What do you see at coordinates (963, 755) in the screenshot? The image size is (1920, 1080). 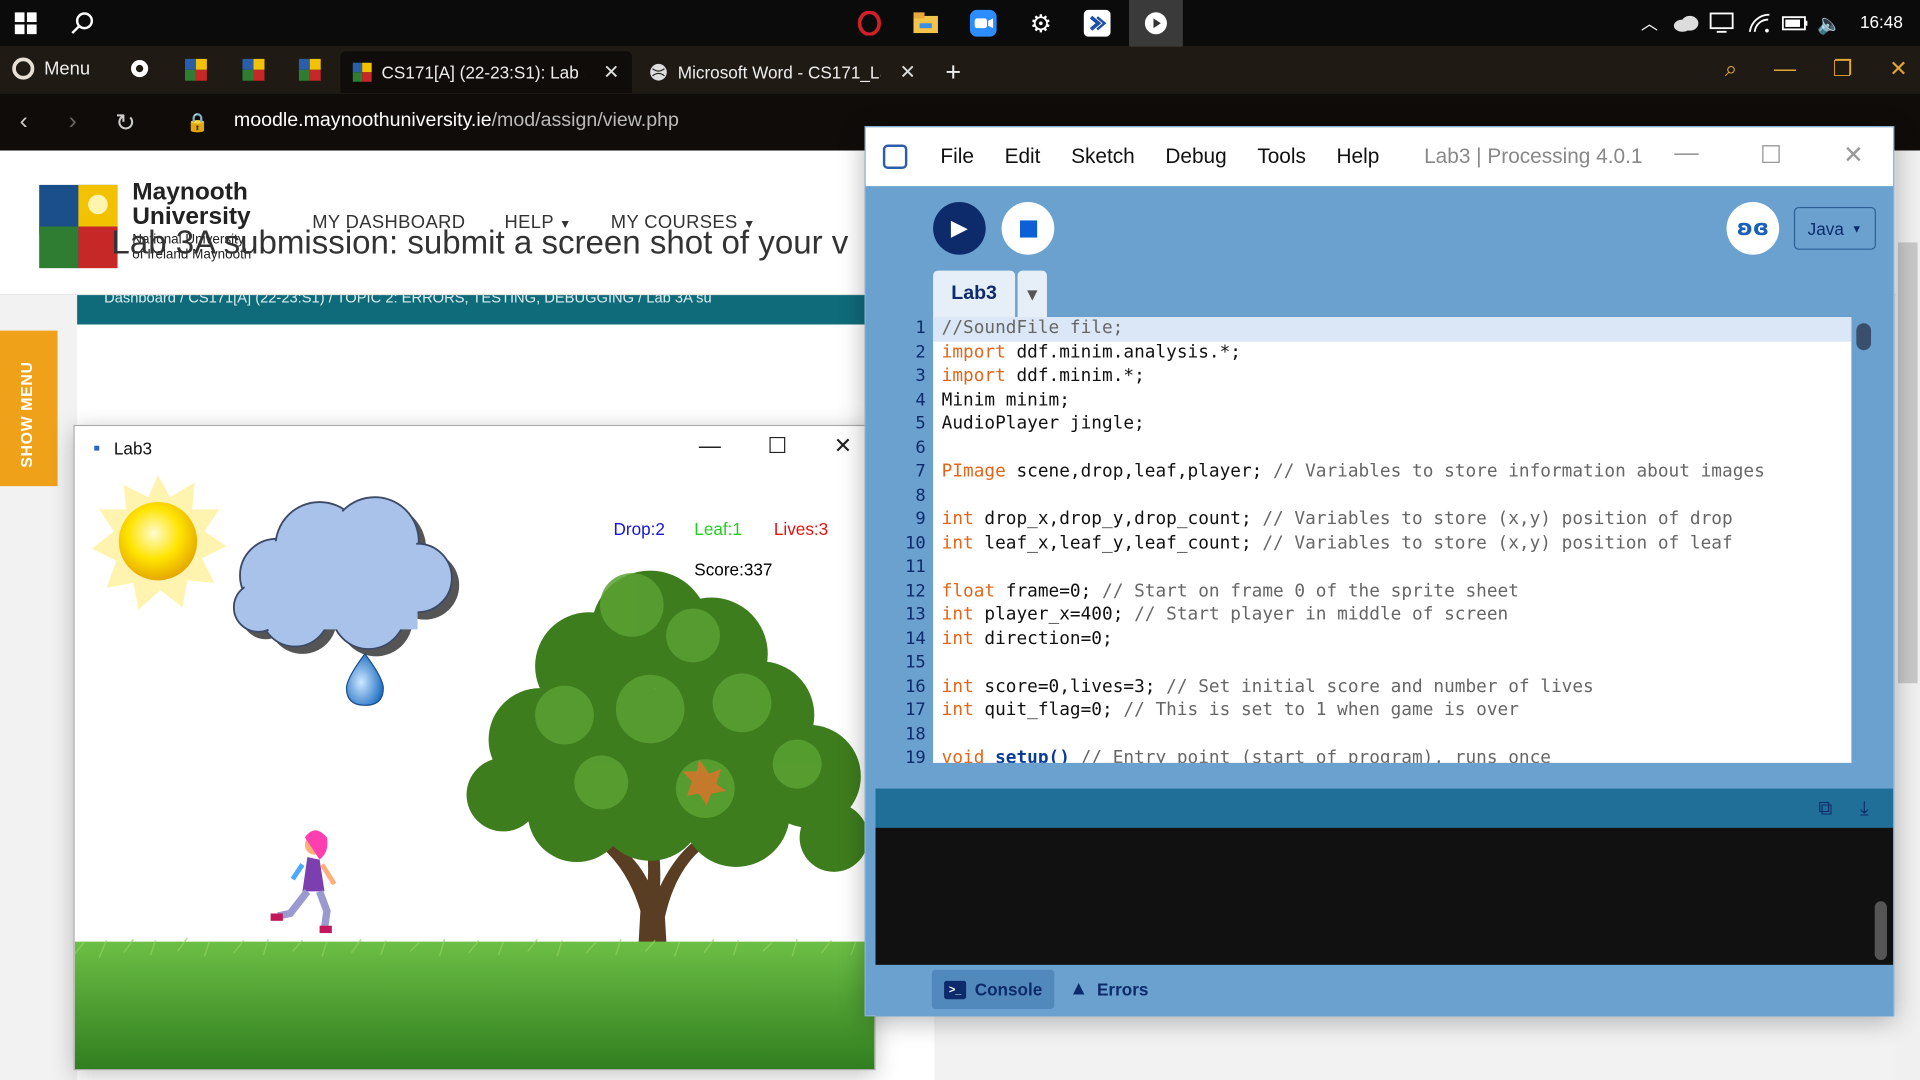 I see `code-keyword: void` at bounding box center [963, 755].